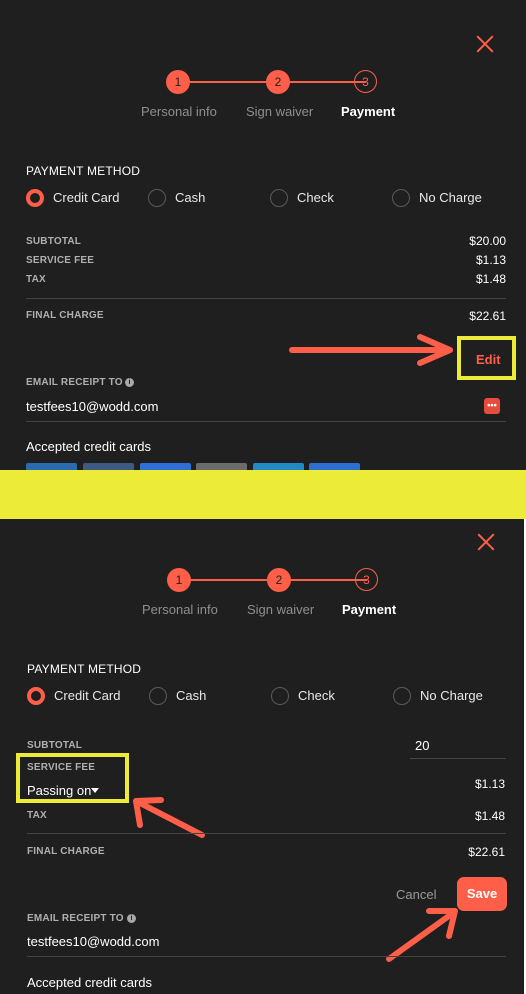  What do you see at coordinates (482, 894) in the screenshot?
I see `save-button: Save` at bounding box center [482, 894].